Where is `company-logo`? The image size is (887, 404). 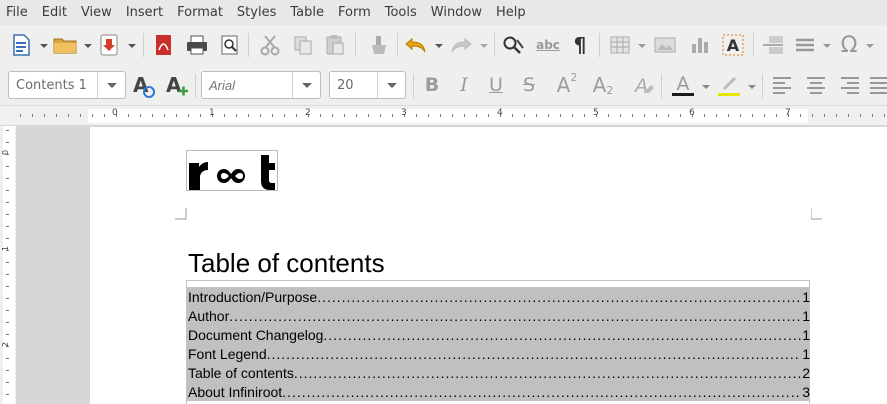
company-logo is located at coordinates (232, 170).